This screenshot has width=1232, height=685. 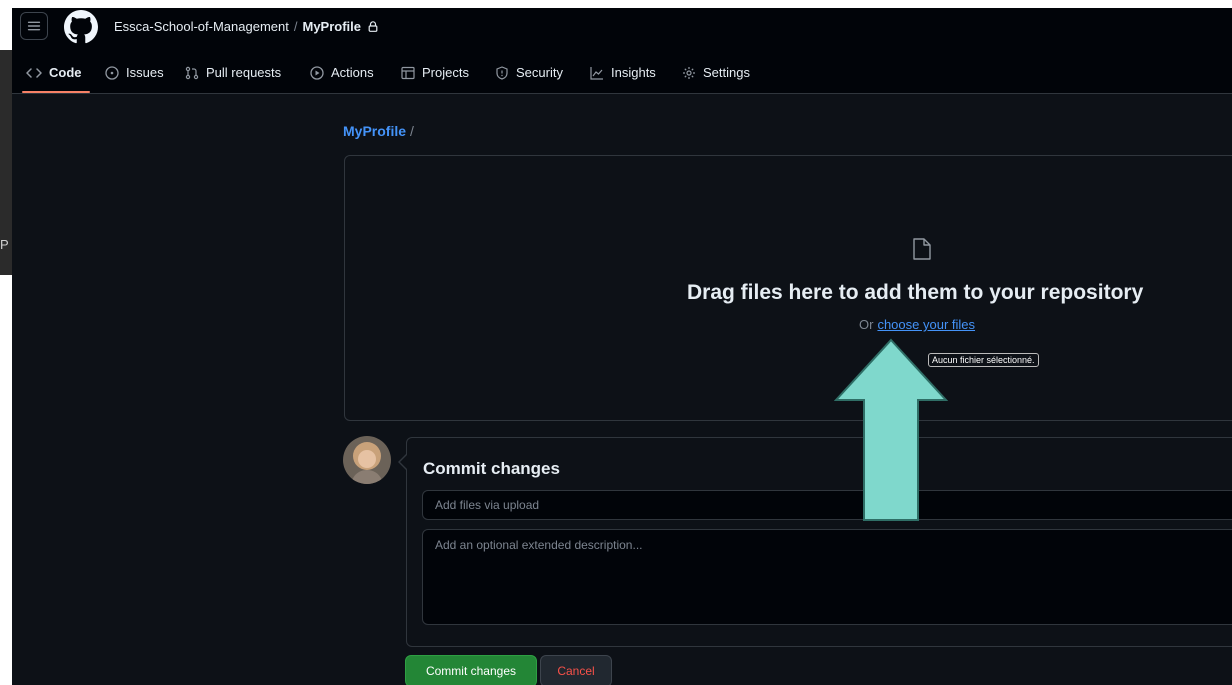 I want to click on cancel-button: Cancel, so click(x=576, y=670).